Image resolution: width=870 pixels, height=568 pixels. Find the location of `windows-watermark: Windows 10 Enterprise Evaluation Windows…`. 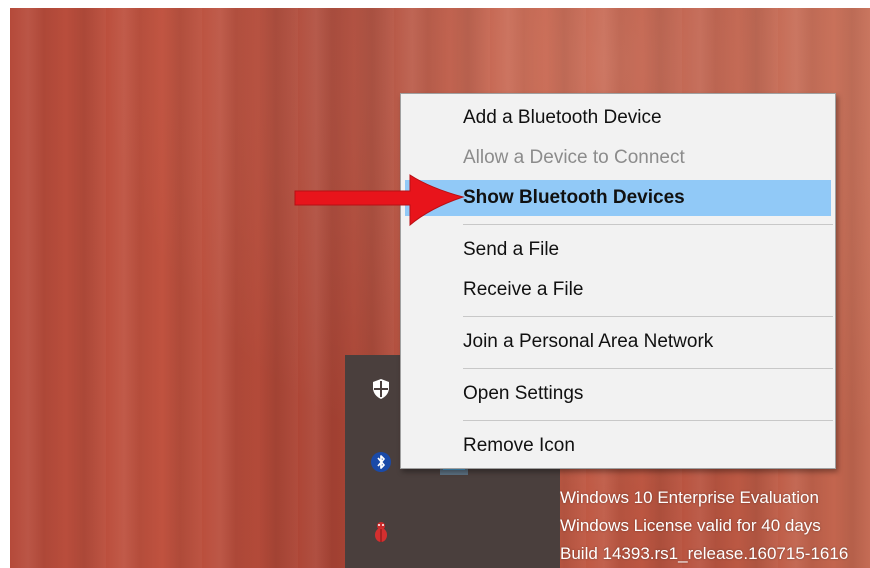

windows-watermark: Windows 10 Enterprise Evaluation Windows… is located at coordinates (715, 526).